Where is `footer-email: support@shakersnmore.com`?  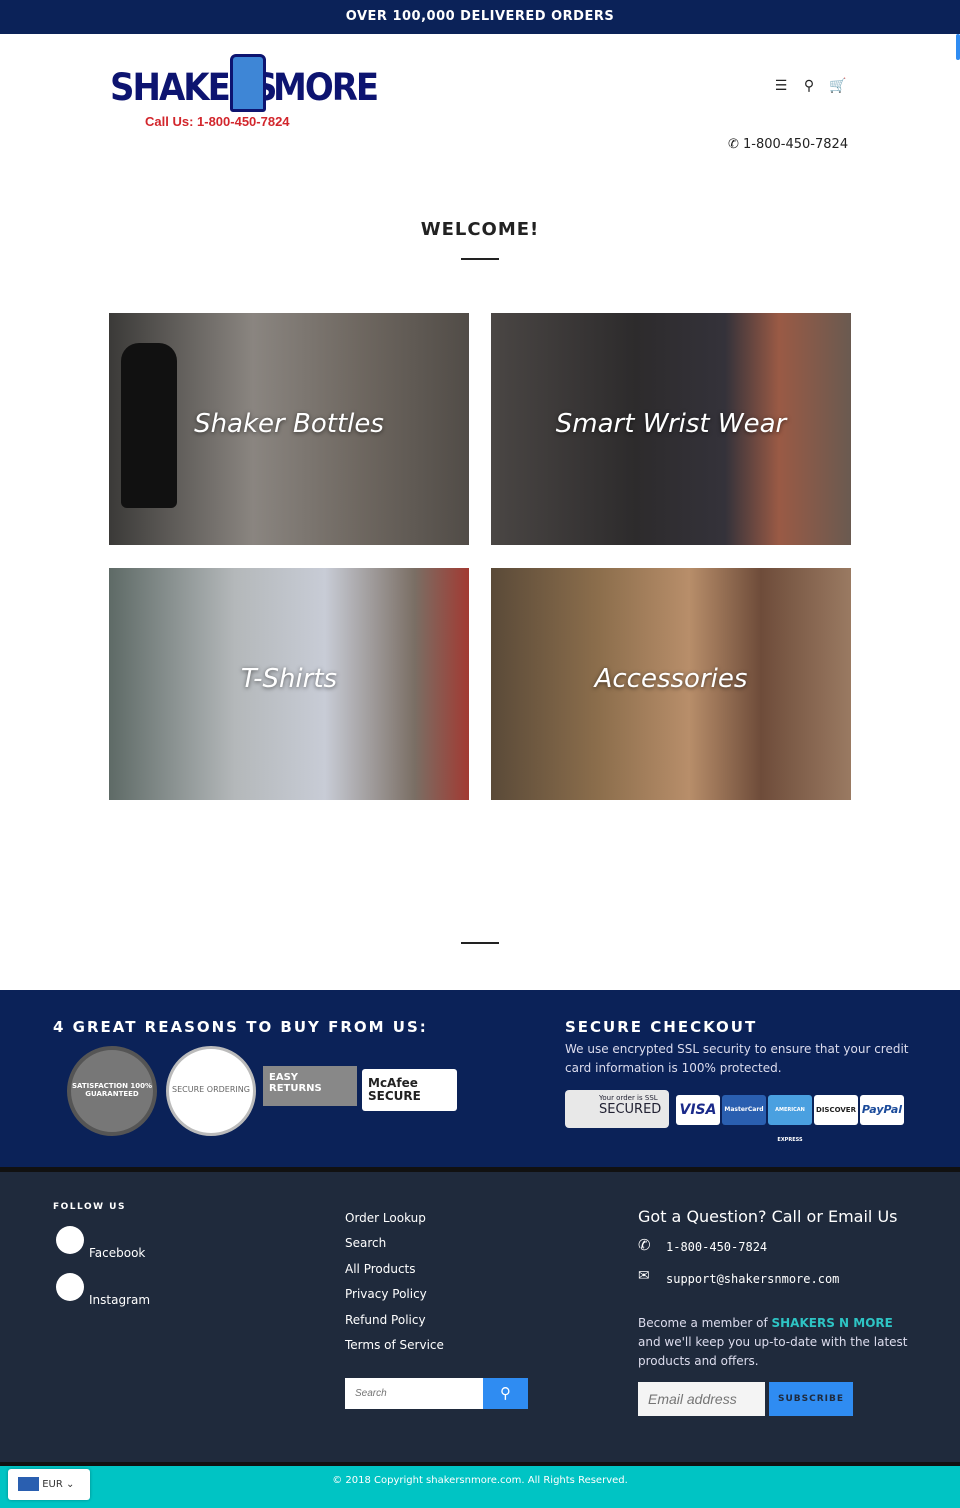
footer-email: support@shakersnmore.com is located at coordinates (752, 1279).